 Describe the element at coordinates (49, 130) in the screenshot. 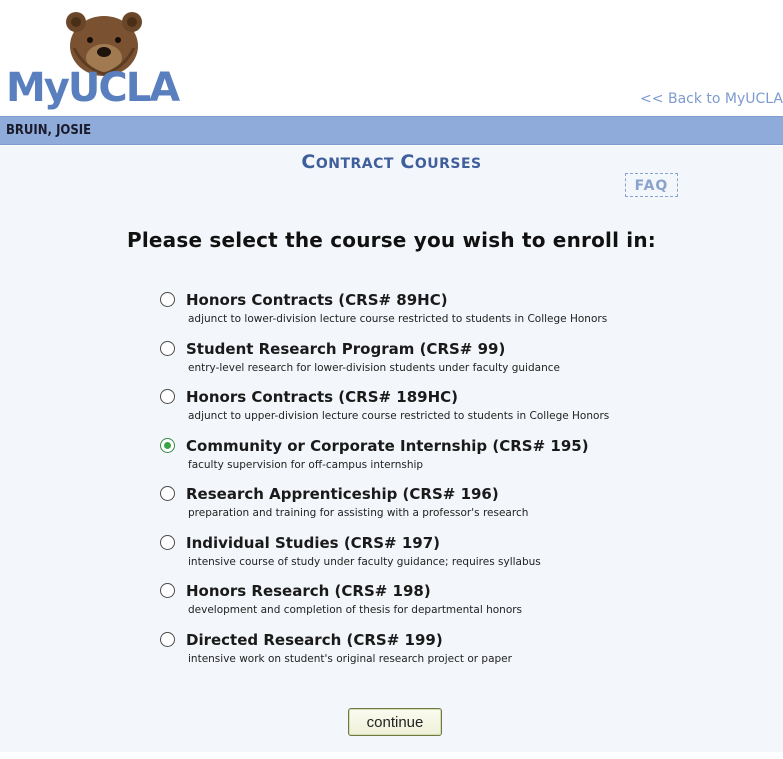

I see `user-name: BRUIN, JOSIE` at that location.